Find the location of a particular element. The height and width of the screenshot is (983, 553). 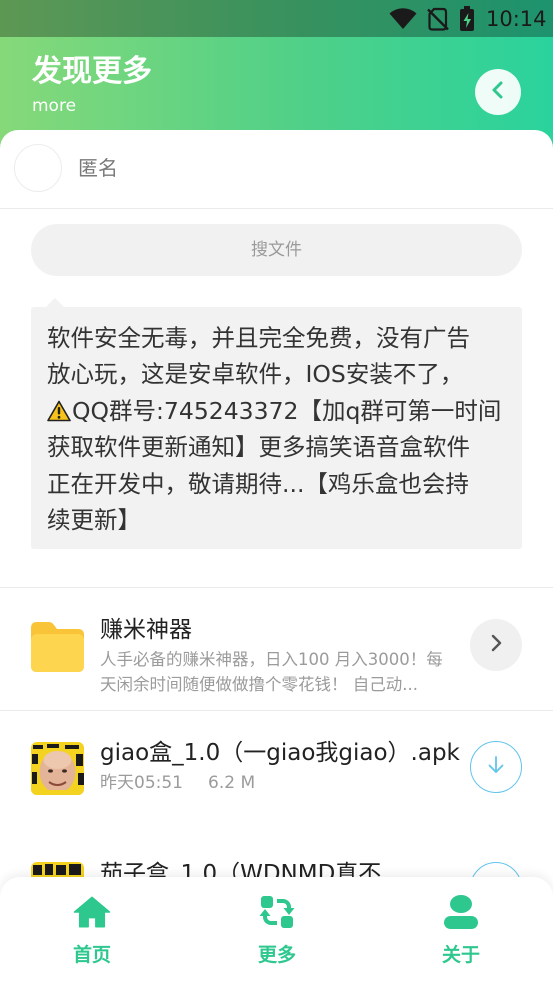

user-icon is located at coordinates (461, 912).